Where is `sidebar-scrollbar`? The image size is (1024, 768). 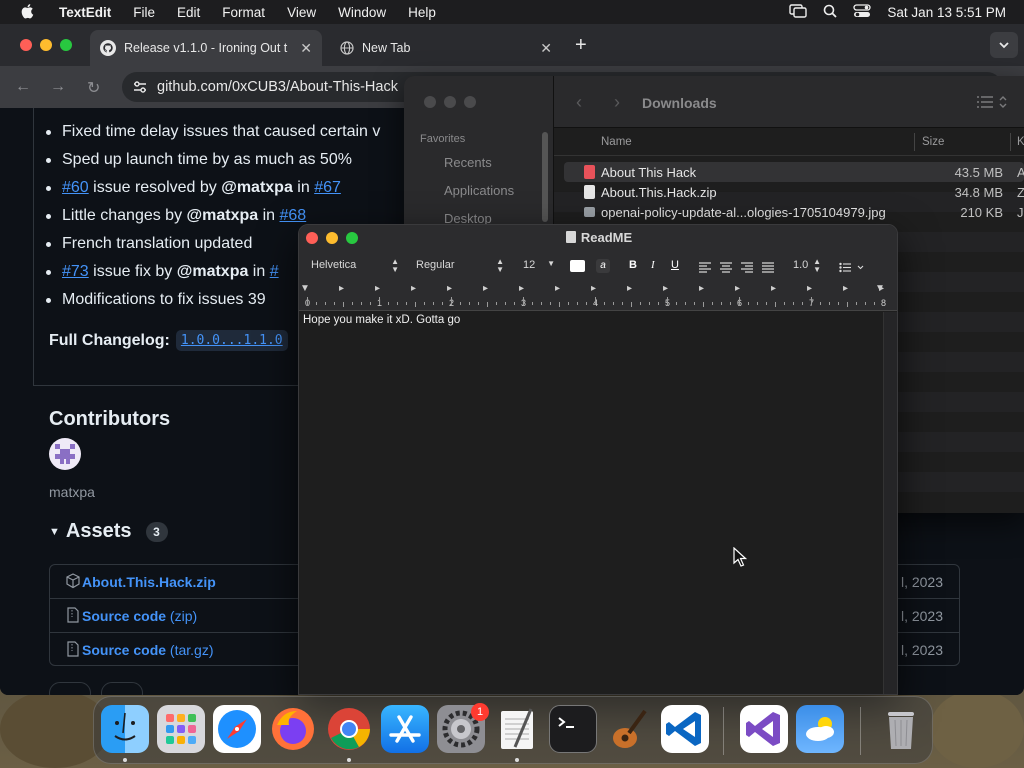 sidebar-scrollbar is located at coordinates (545, 177).